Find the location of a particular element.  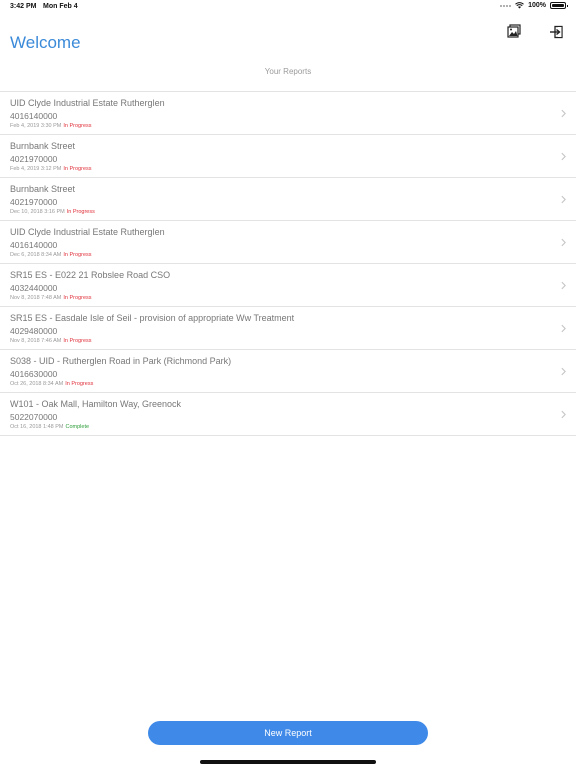

report-name: SR15 ES - E022 21 Robslee Road CSO is located at coordinates (90, 275).